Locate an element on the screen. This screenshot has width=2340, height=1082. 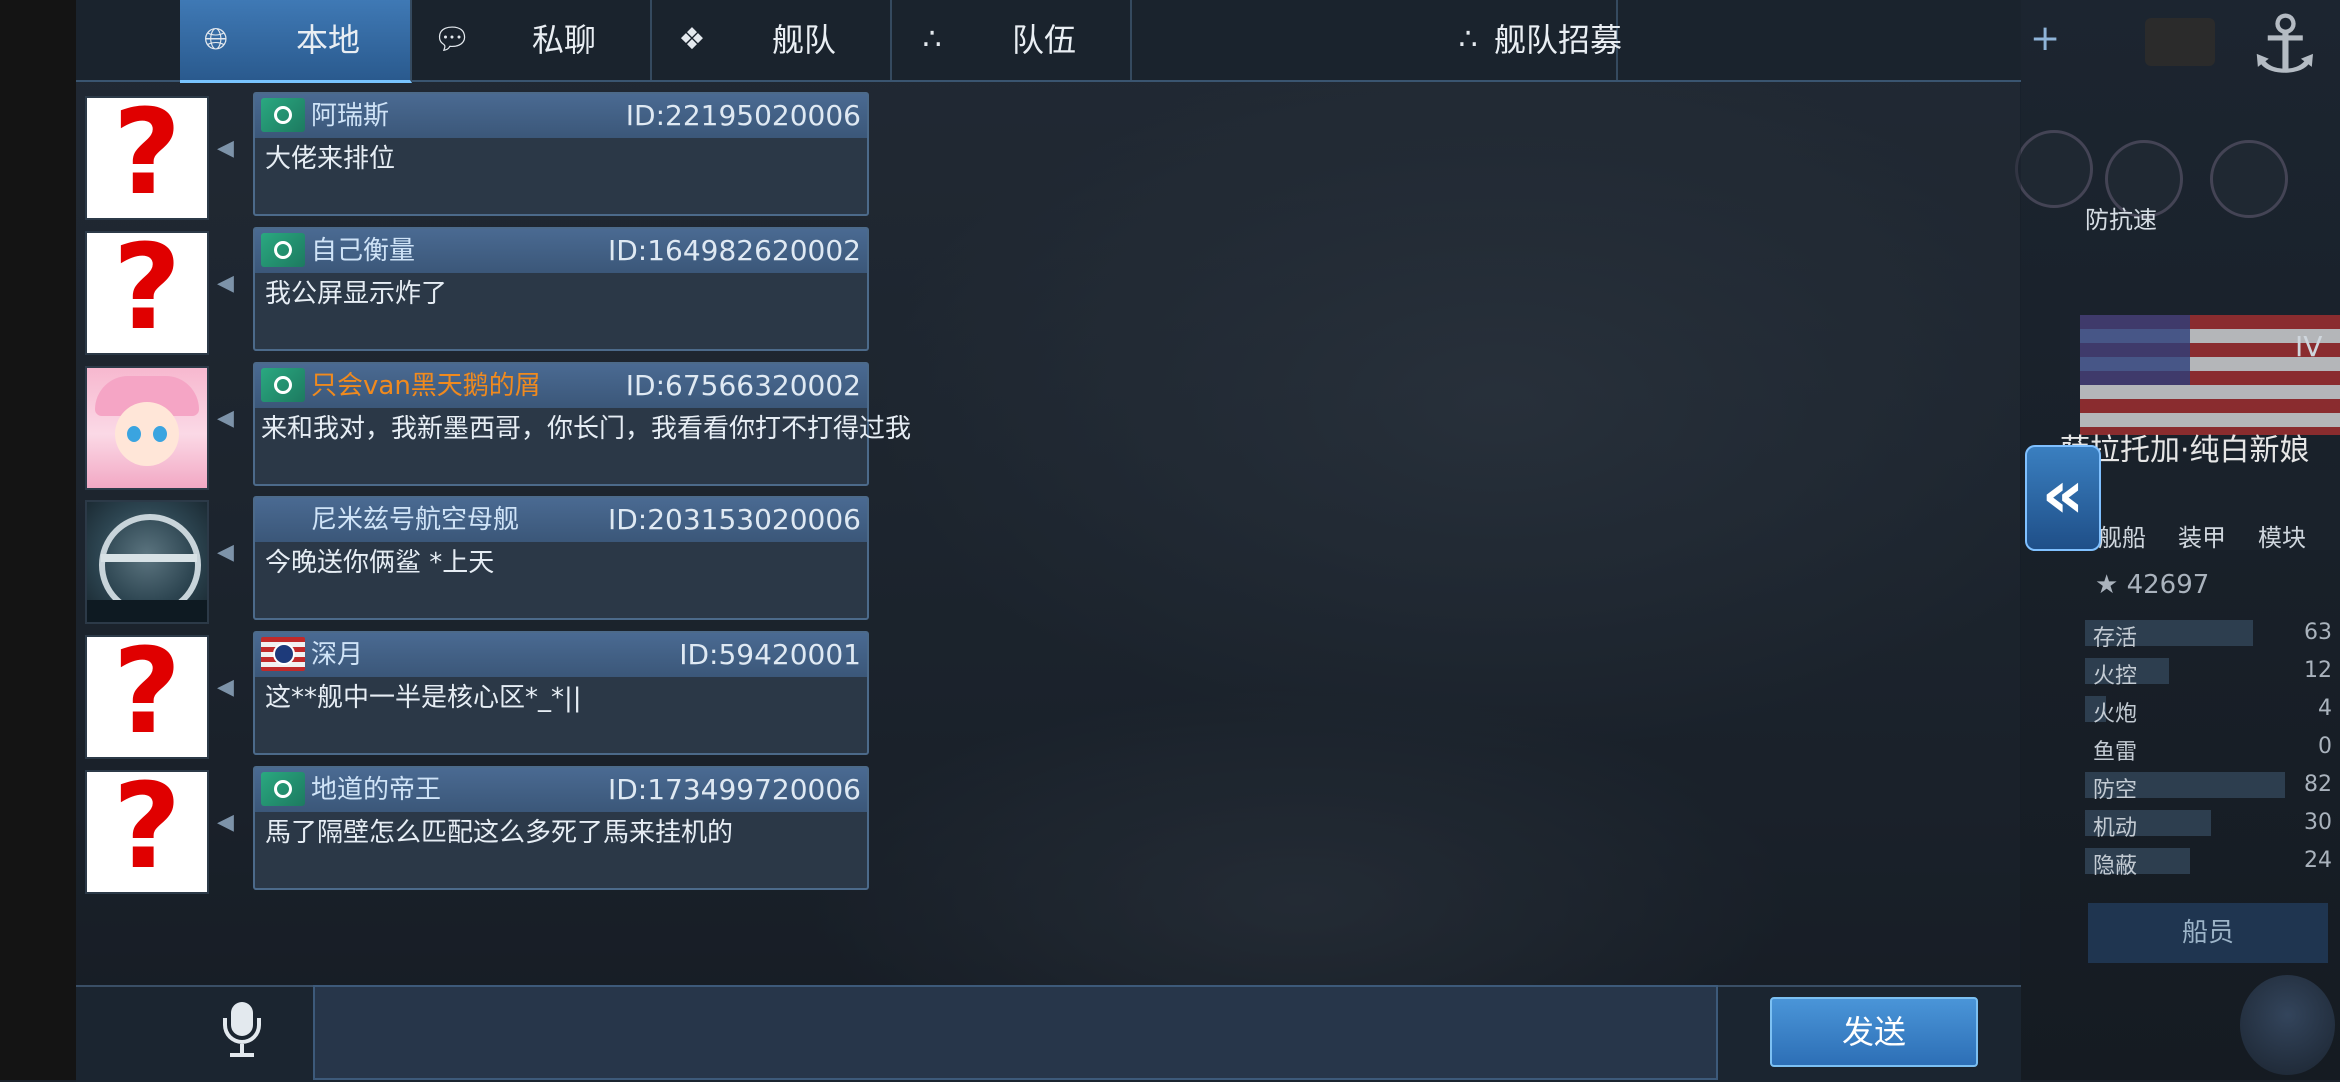
avatar-face is located at coordinates (147, 434).